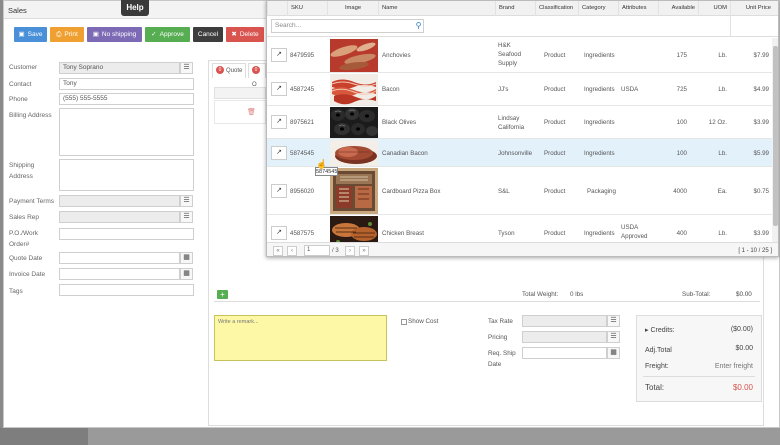 The image size is (780, 445). What do you see at coordinates (556, 8) in the screenshot?
I see `col-classification: Classification` at bounding box center [556, 8].